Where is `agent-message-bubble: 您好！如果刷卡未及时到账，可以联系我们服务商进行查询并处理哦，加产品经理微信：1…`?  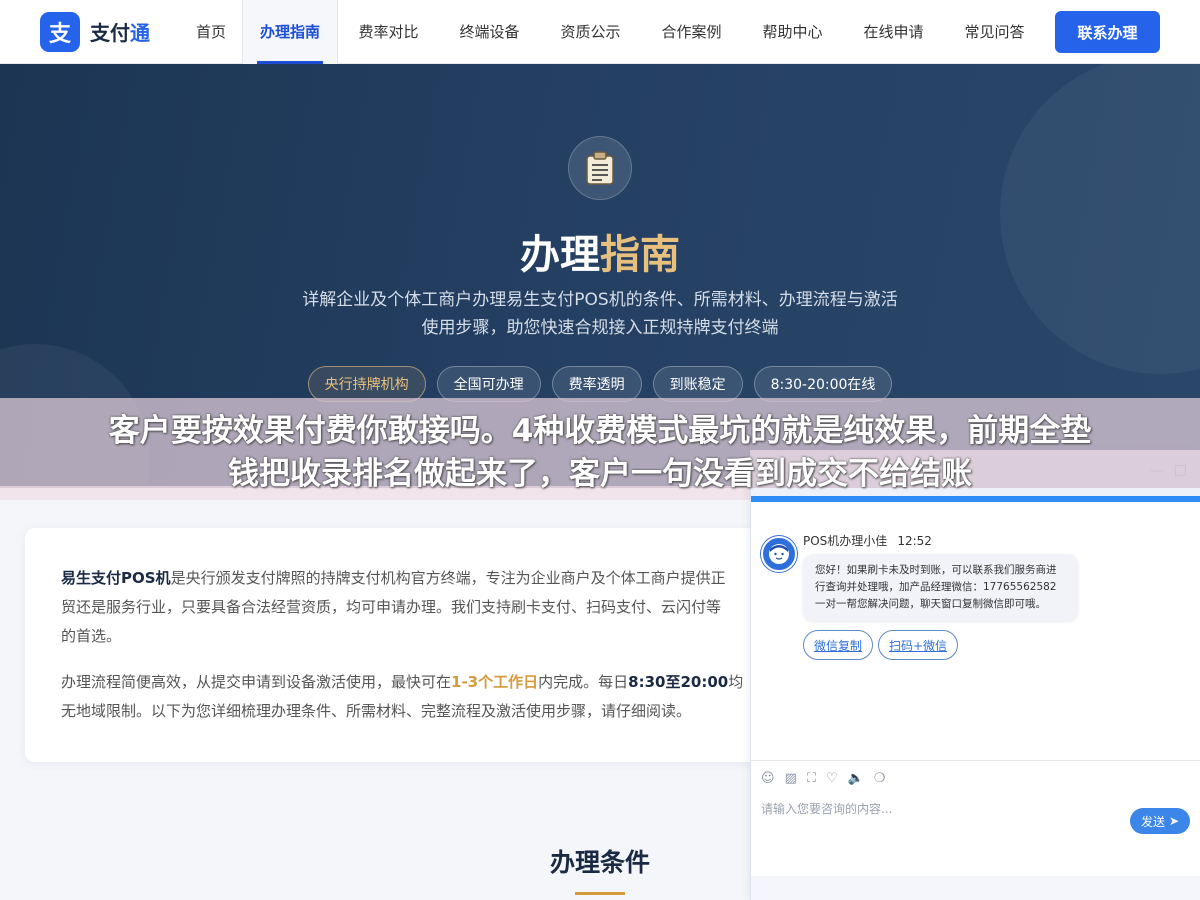 agent-message-bubble: 您好！如果刷卡未及时到账，可以联系我们服务商进行查询并处理哦，加产品经理微信：1… is located at coordinates (940, 587).